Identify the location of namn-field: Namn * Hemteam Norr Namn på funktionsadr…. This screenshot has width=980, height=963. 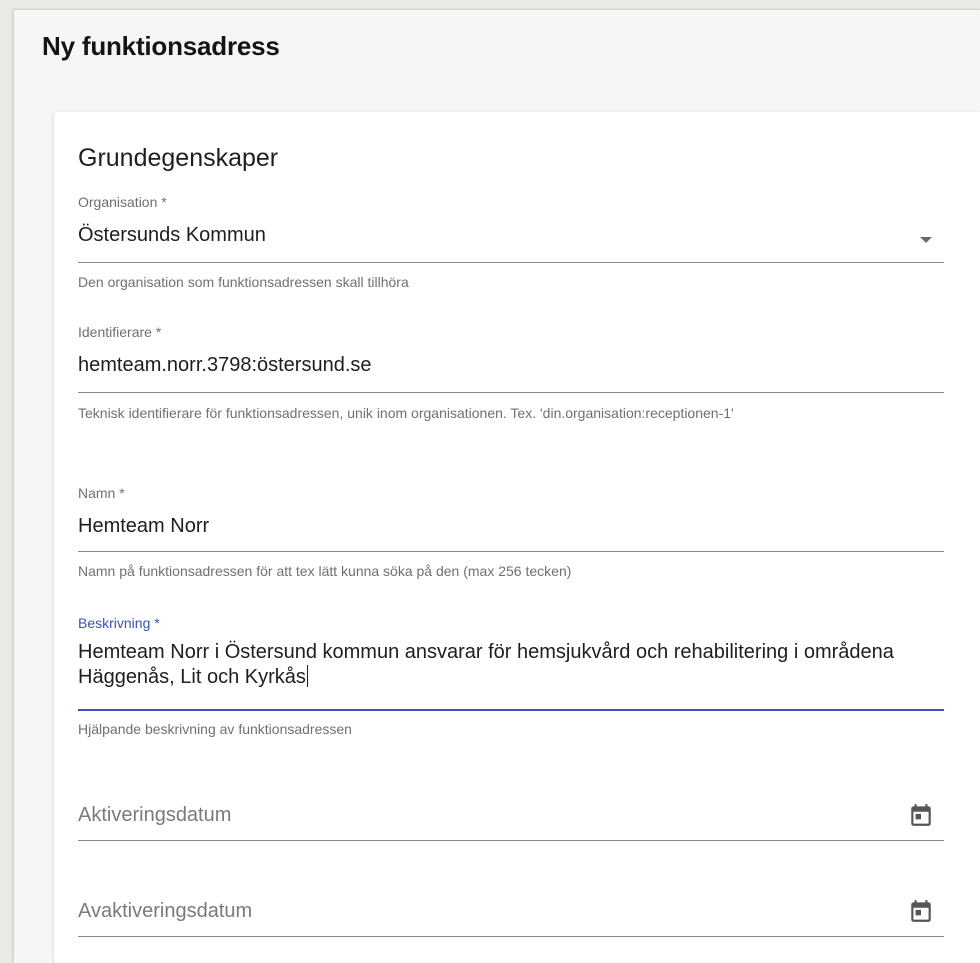
(511, 540).